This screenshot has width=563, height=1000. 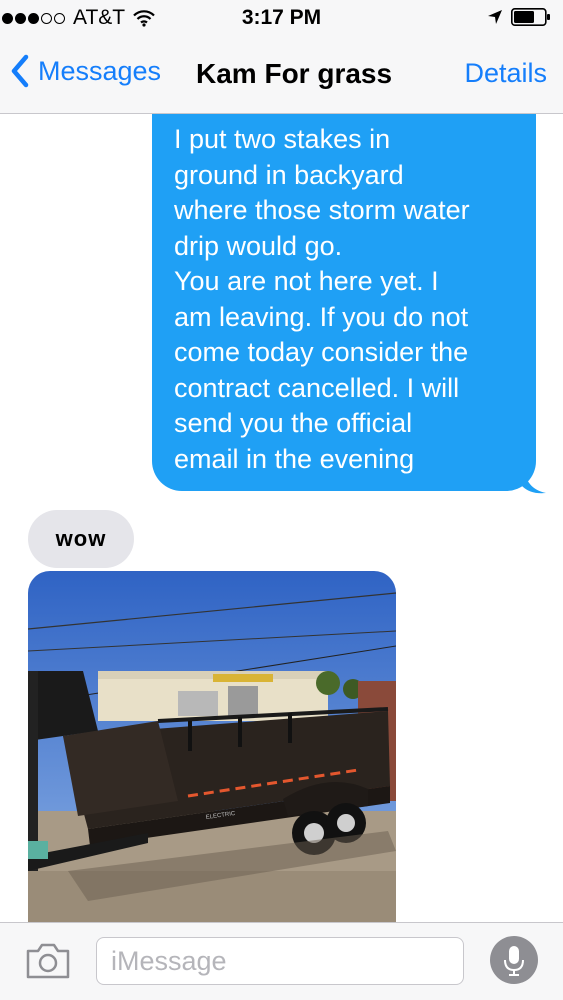 I want to click on details-button: Details, so click(x=505, y=73).